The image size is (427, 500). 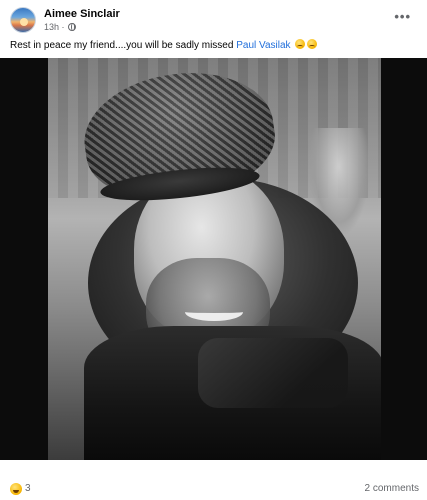 I want to click on more-options-icon: •••, so click(x=402, y=16).